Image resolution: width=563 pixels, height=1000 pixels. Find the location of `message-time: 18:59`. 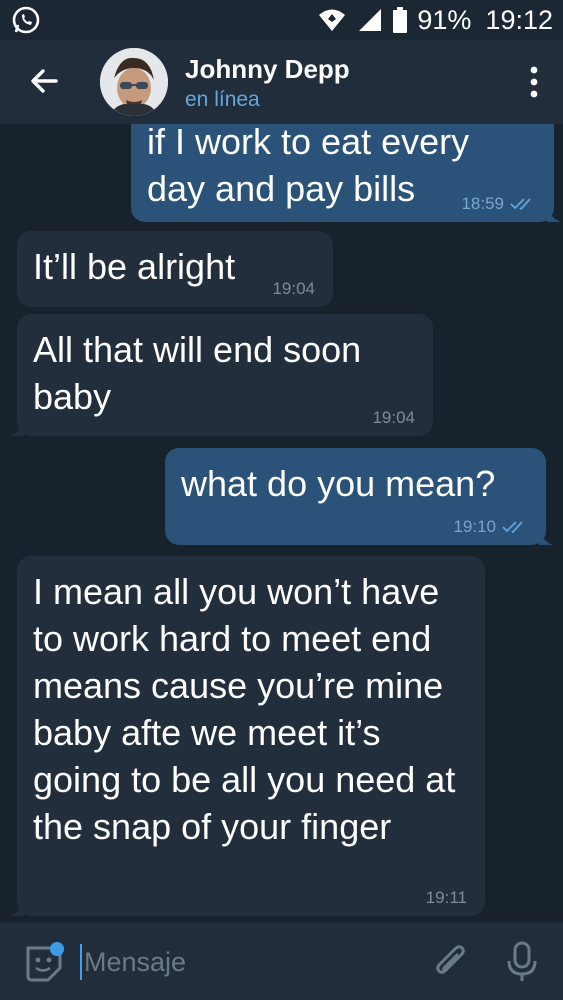

message-time: 18:59 is located at coordinates (482, 203).